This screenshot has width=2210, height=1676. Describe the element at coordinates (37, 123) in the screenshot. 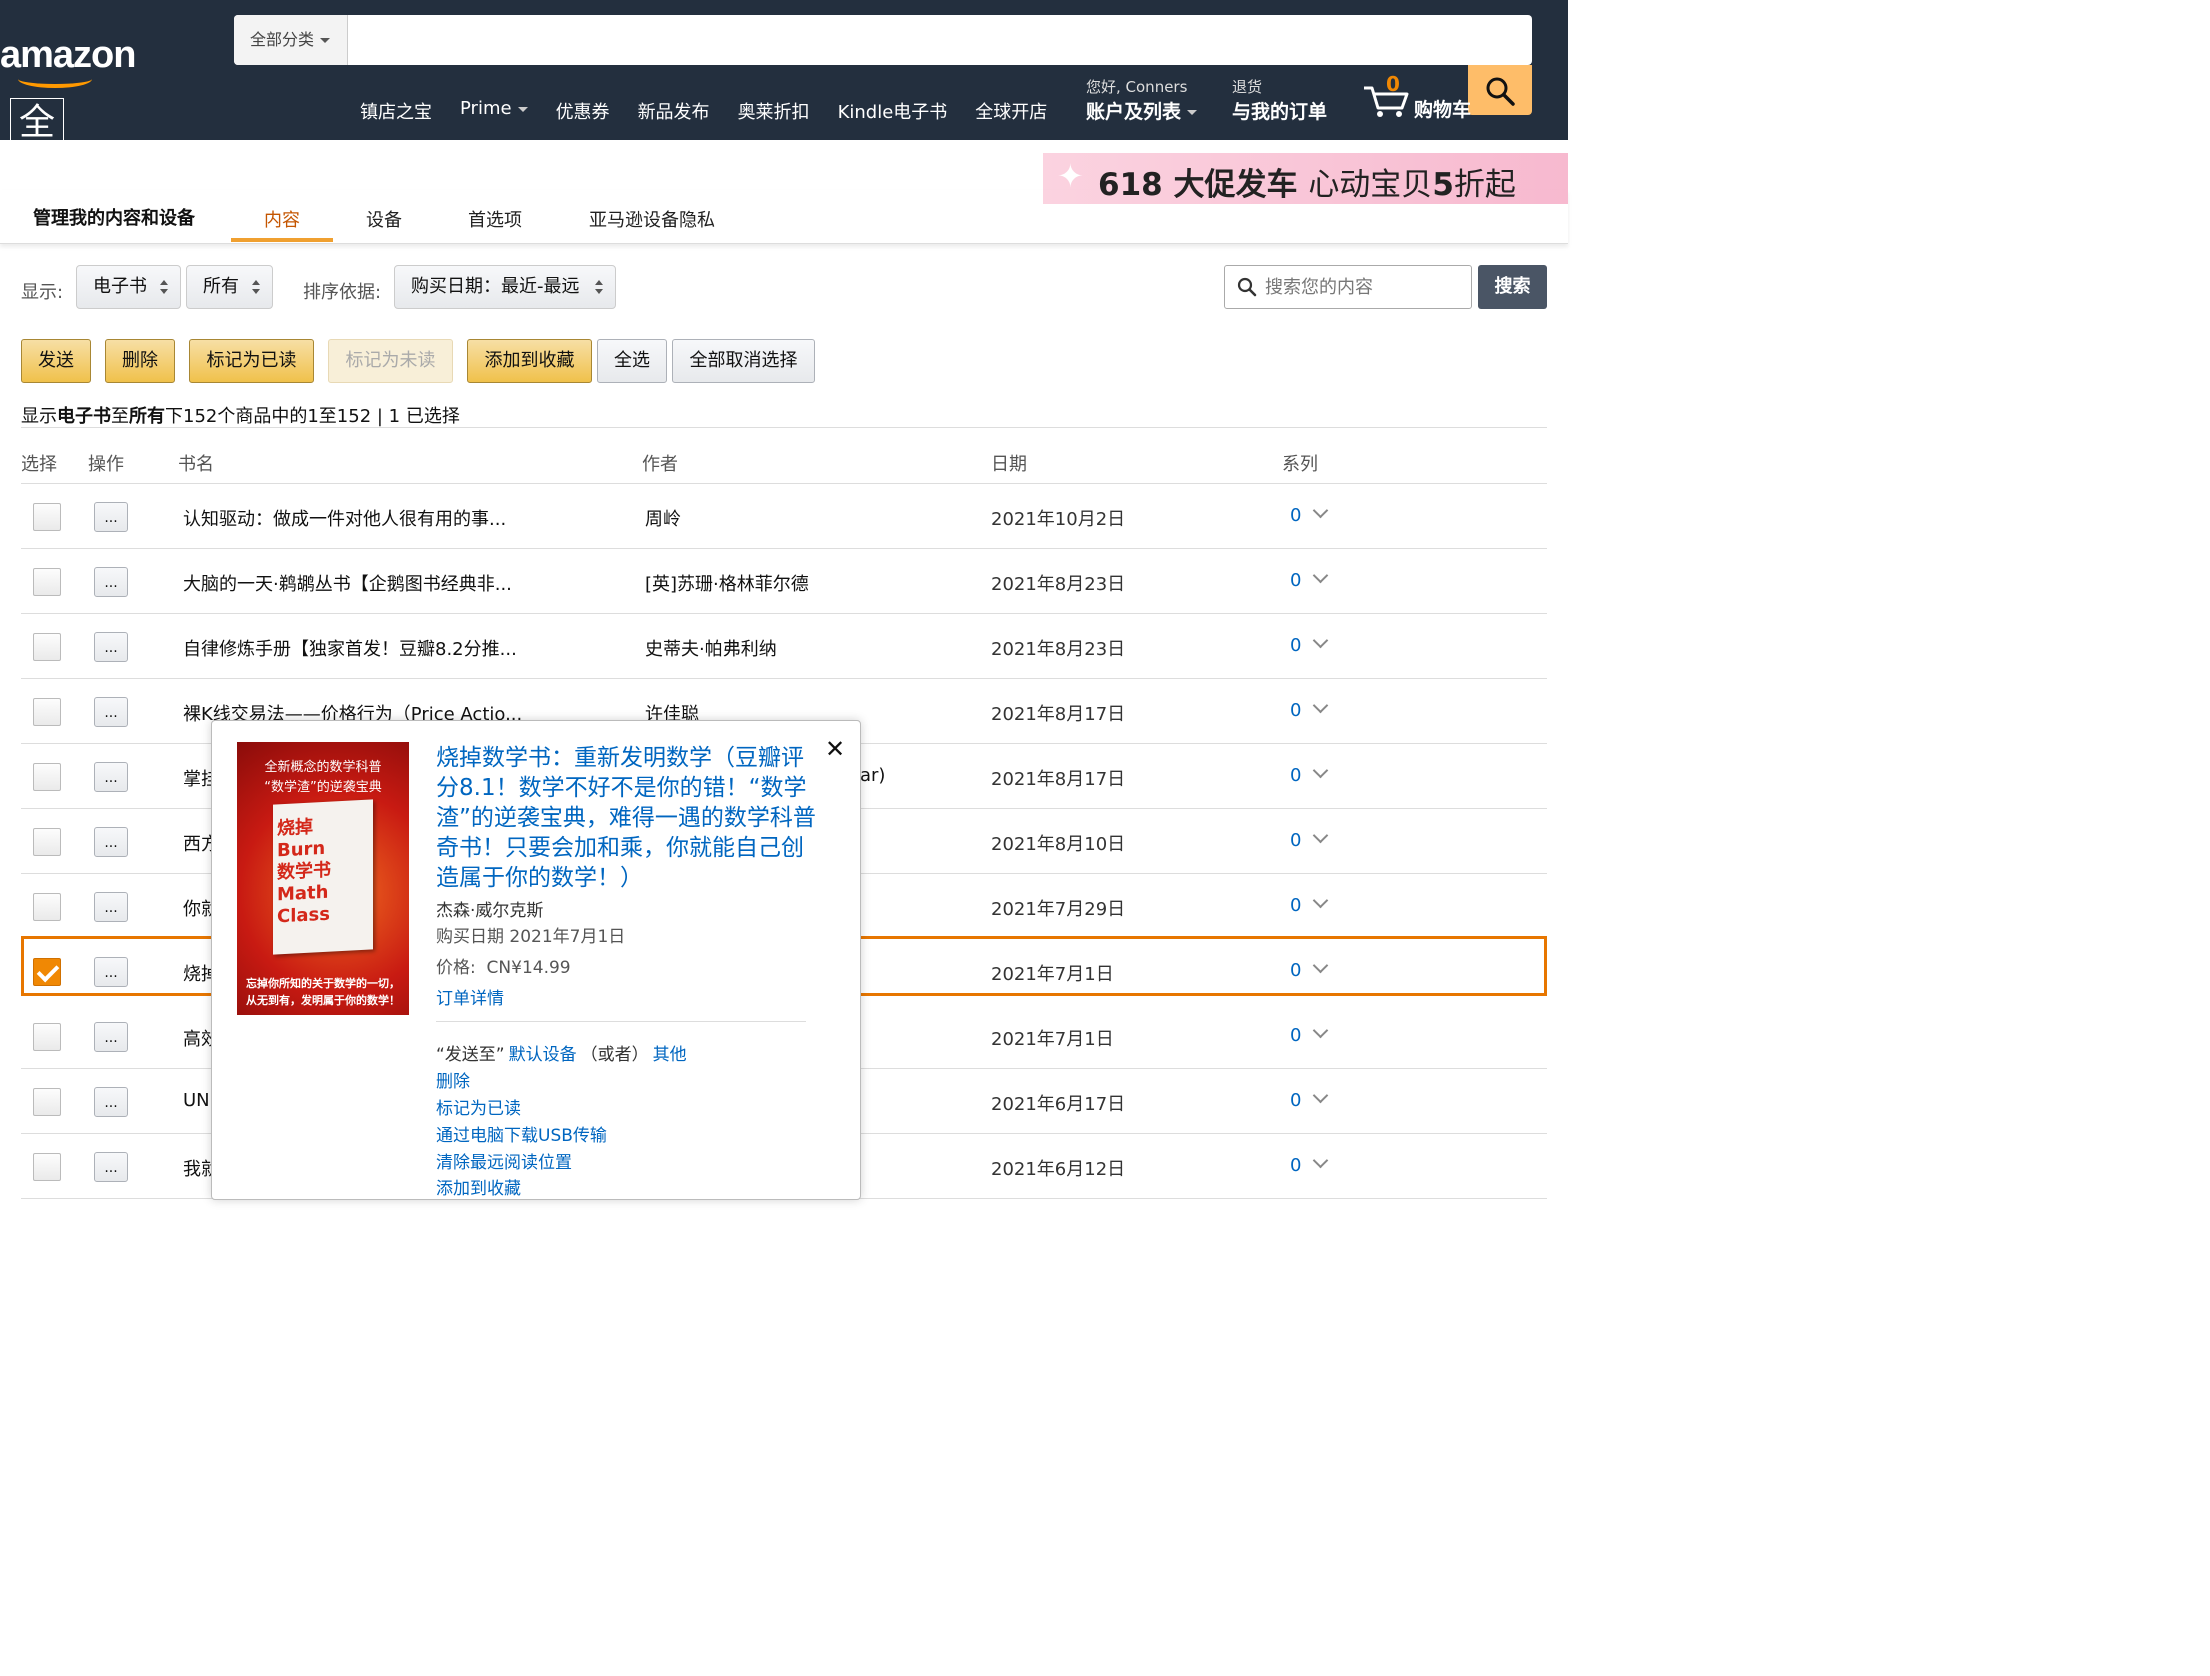

I see `logo-badge: 全` at that location.